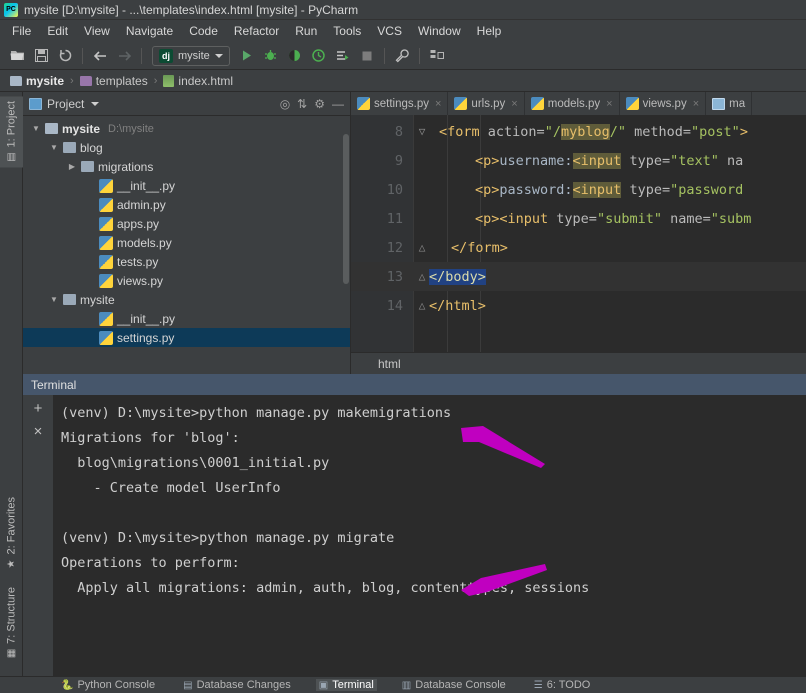 This screenshot has width=806, height=693. Describe the element at coordinates (562, 685) in the screenshot. I see `status-todo: ☰ 6: TODO` at that location.